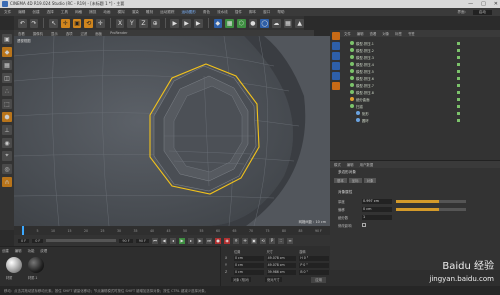 This screenshot has height=295, width=500. Describe the element at coordinates (121, 12) in the screenshot. I see `menu-simulate: 模拟` at that location.